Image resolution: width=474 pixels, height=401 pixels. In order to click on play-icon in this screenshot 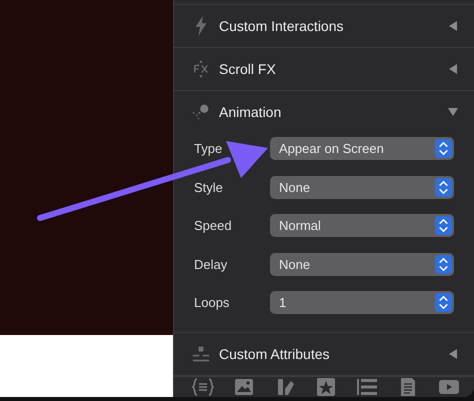, I will do `click(449, 387)`.